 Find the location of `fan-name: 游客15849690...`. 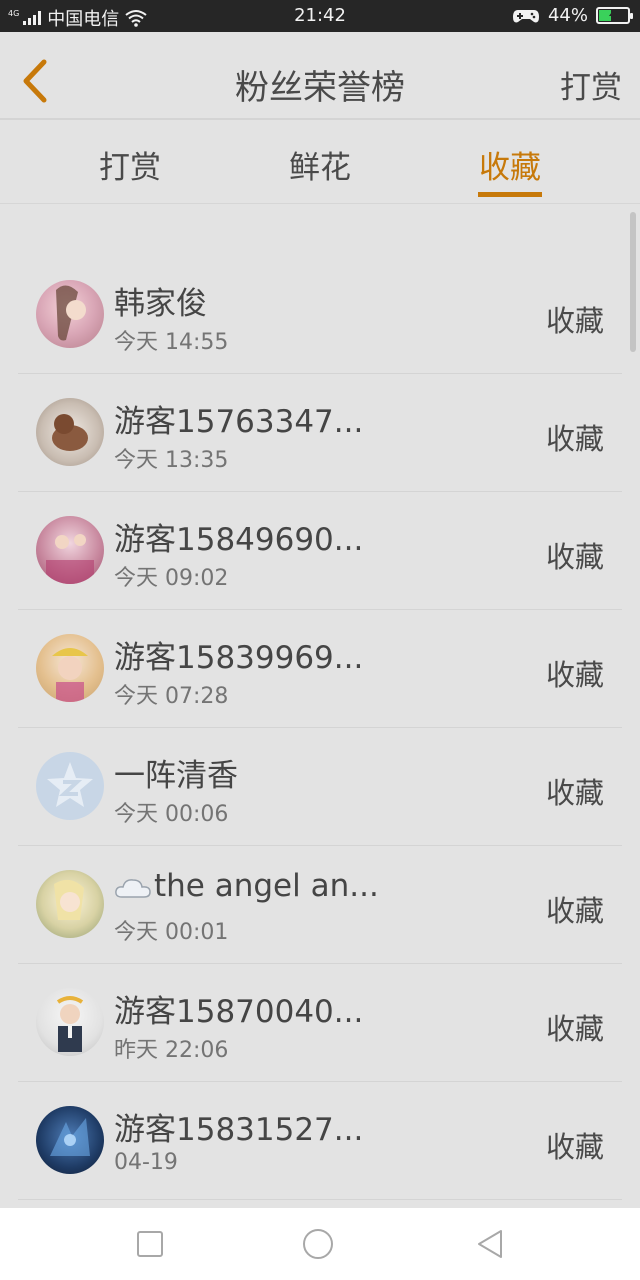

fan-name: 游客15849690... is located at coordinates (239, 540).